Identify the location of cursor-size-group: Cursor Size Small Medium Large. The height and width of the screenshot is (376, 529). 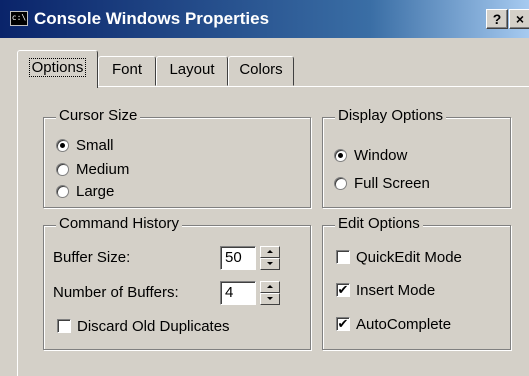
(177, 157).